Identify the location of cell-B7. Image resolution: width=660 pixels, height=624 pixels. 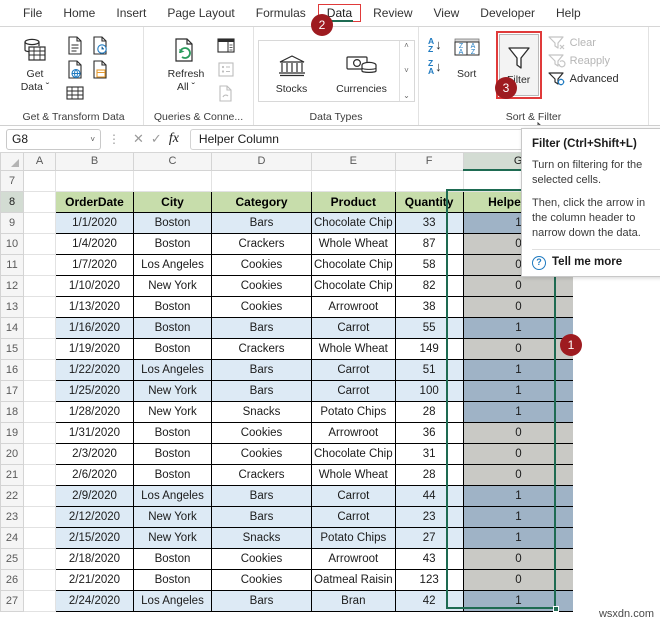
(94, 180).